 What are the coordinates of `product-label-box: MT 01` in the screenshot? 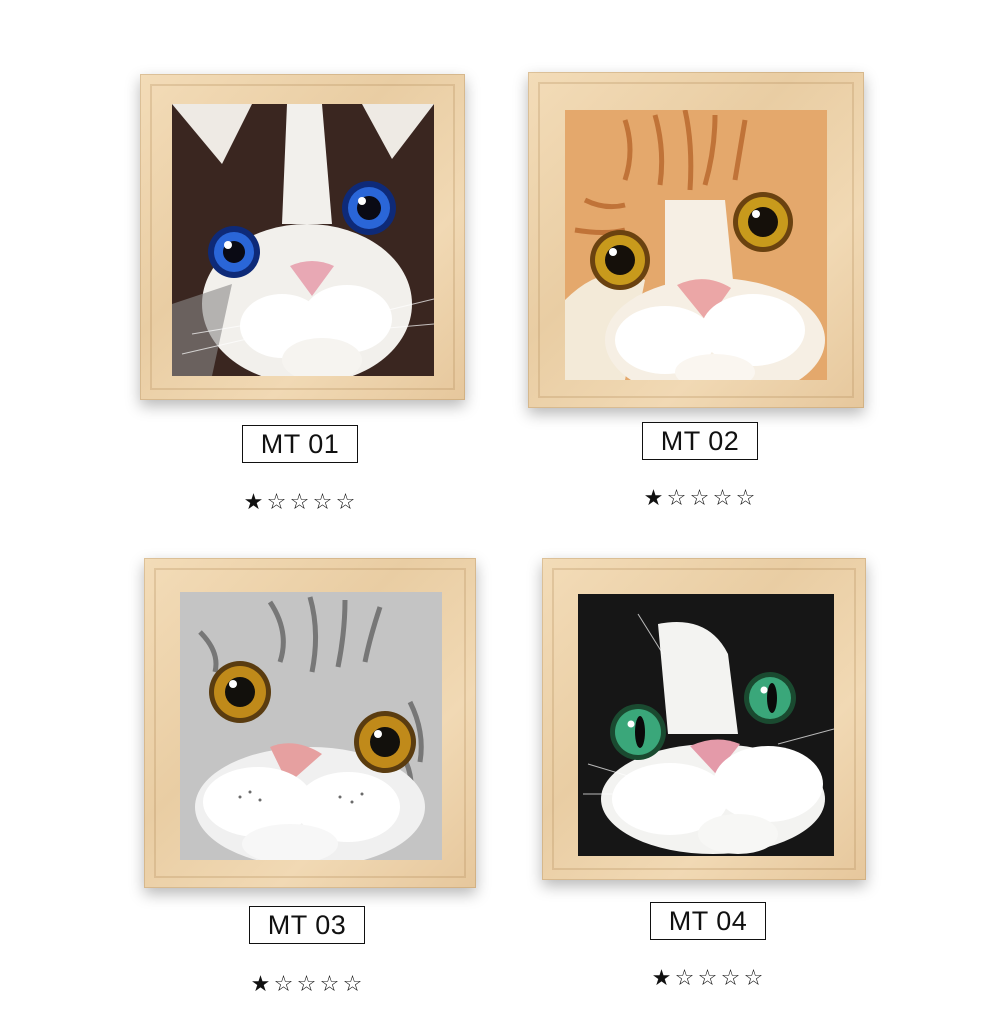 It's located at (300, 444).